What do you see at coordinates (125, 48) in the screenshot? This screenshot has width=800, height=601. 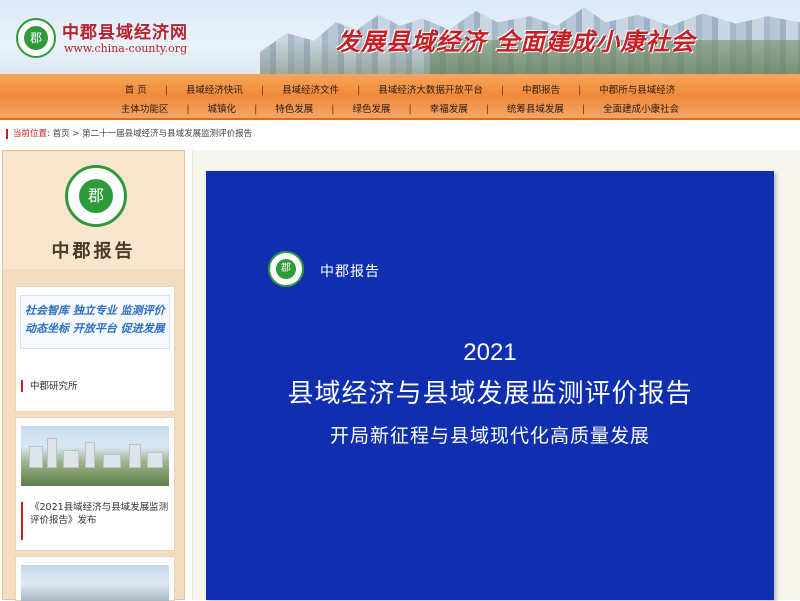 I see `site-url: www.china-county.org` at bounding box center [125, 48].